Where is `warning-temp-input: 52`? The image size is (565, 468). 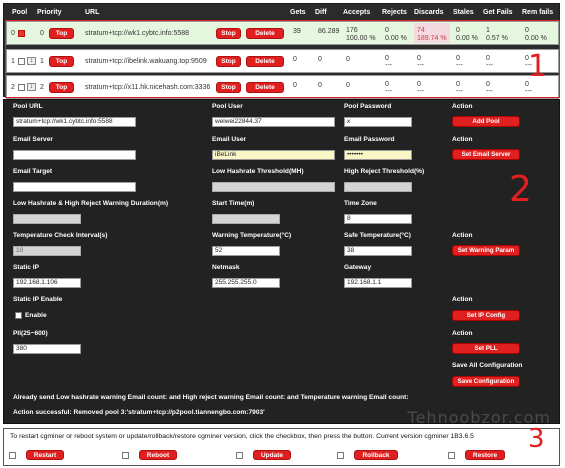 warning-temp-input: 52 is located at coordinates (246, 251).